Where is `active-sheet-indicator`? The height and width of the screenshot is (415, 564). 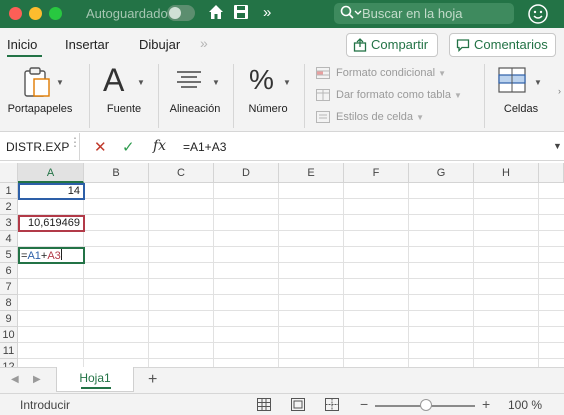
active-sheet-indicator is located at coordinates (96, 388).